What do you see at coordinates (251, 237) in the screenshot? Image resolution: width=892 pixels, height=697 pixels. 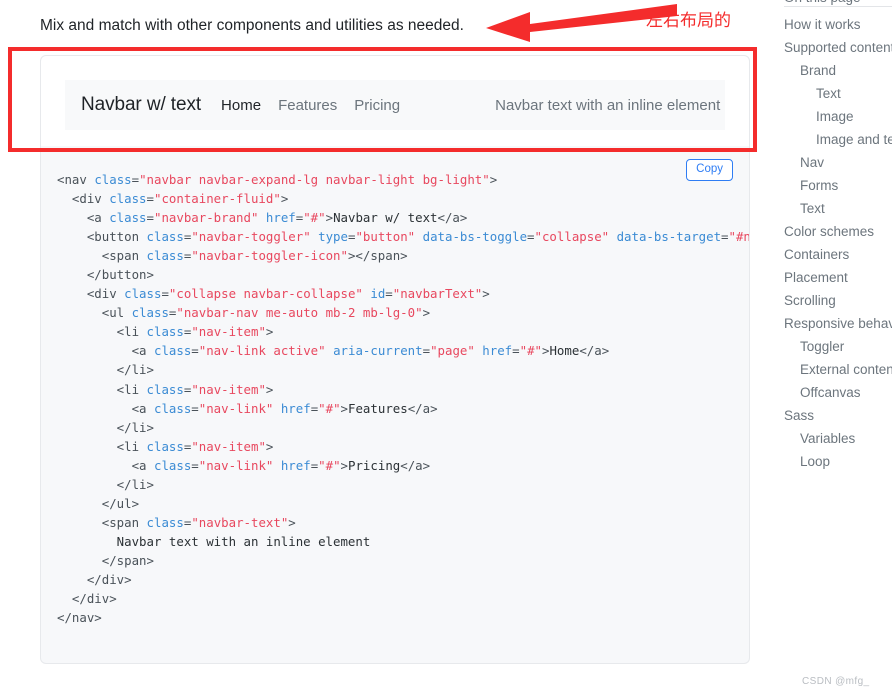 I see `code-token-val: "navbar-toggler"` at bounding box center [251, 237].